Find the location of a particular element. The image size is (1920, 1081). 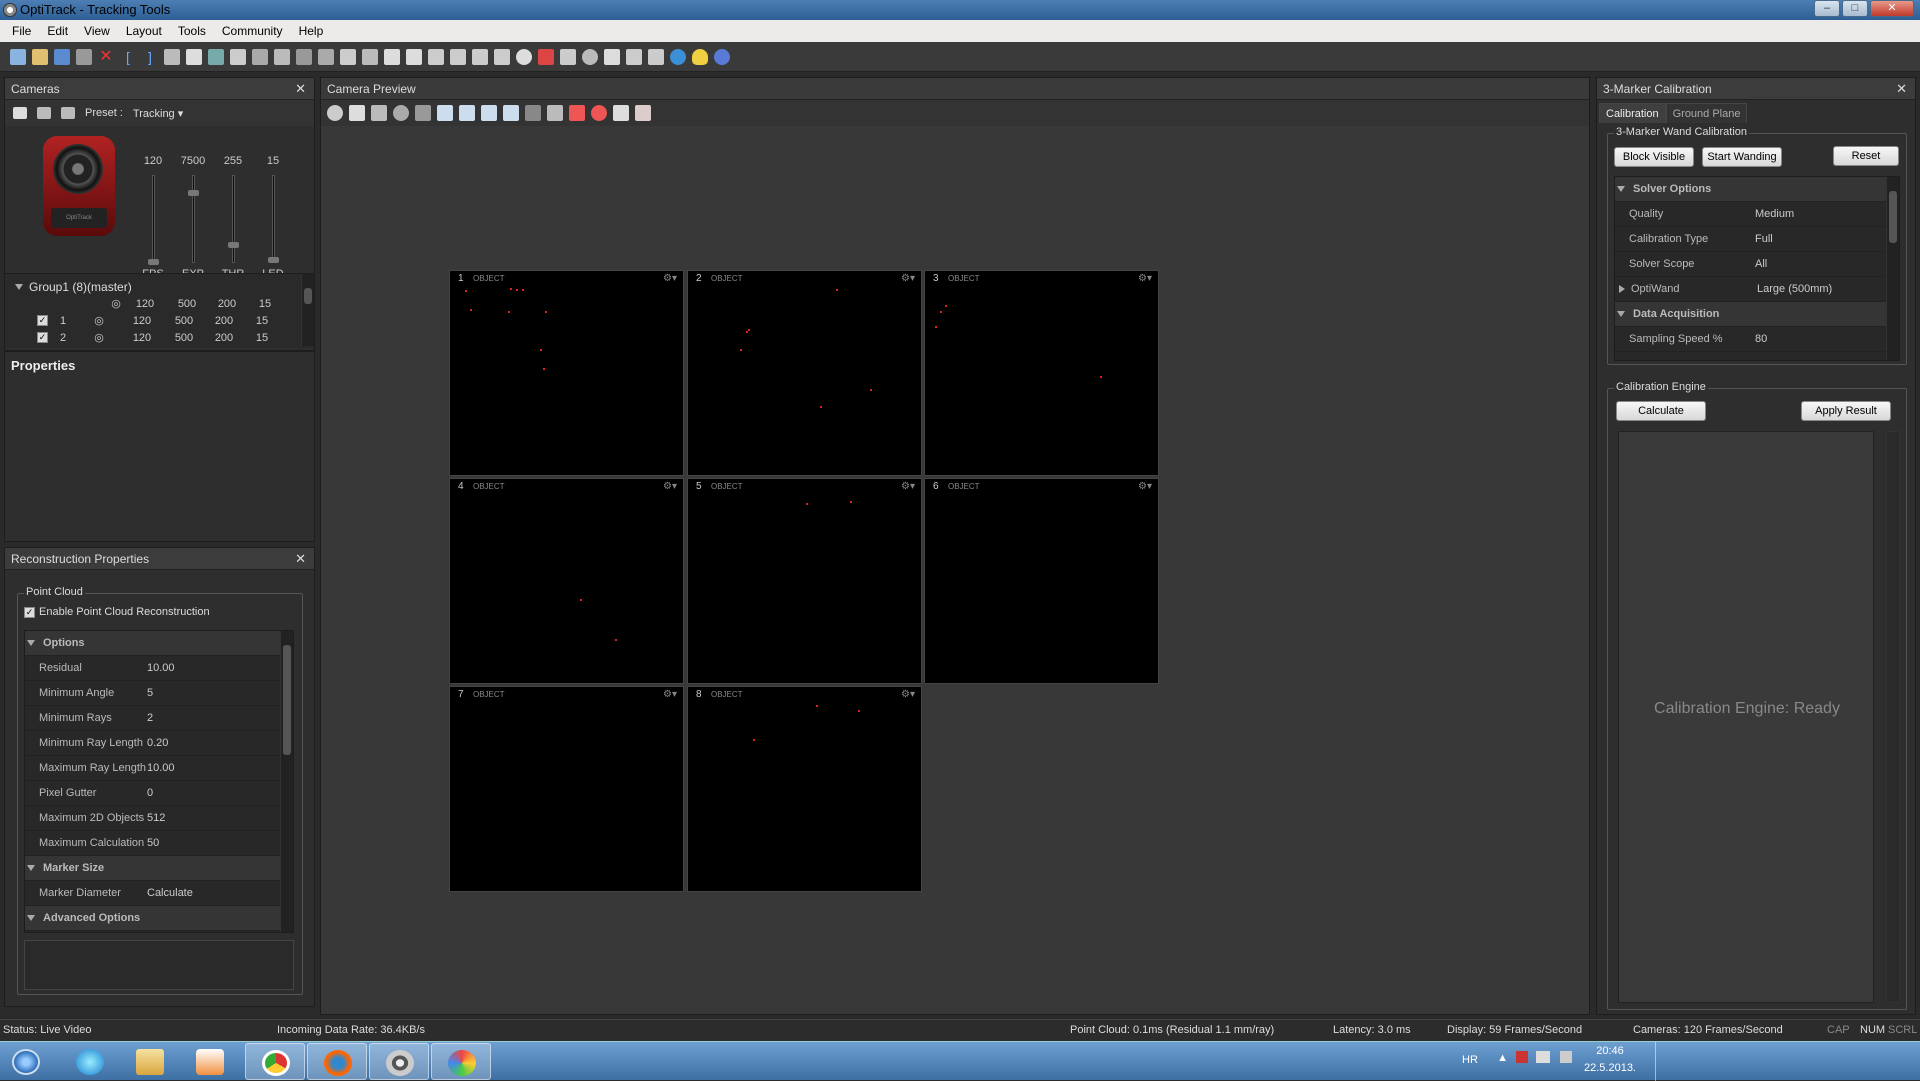

property-row: Maximum 2D Objects 512 is located at coordinates (159, 818).